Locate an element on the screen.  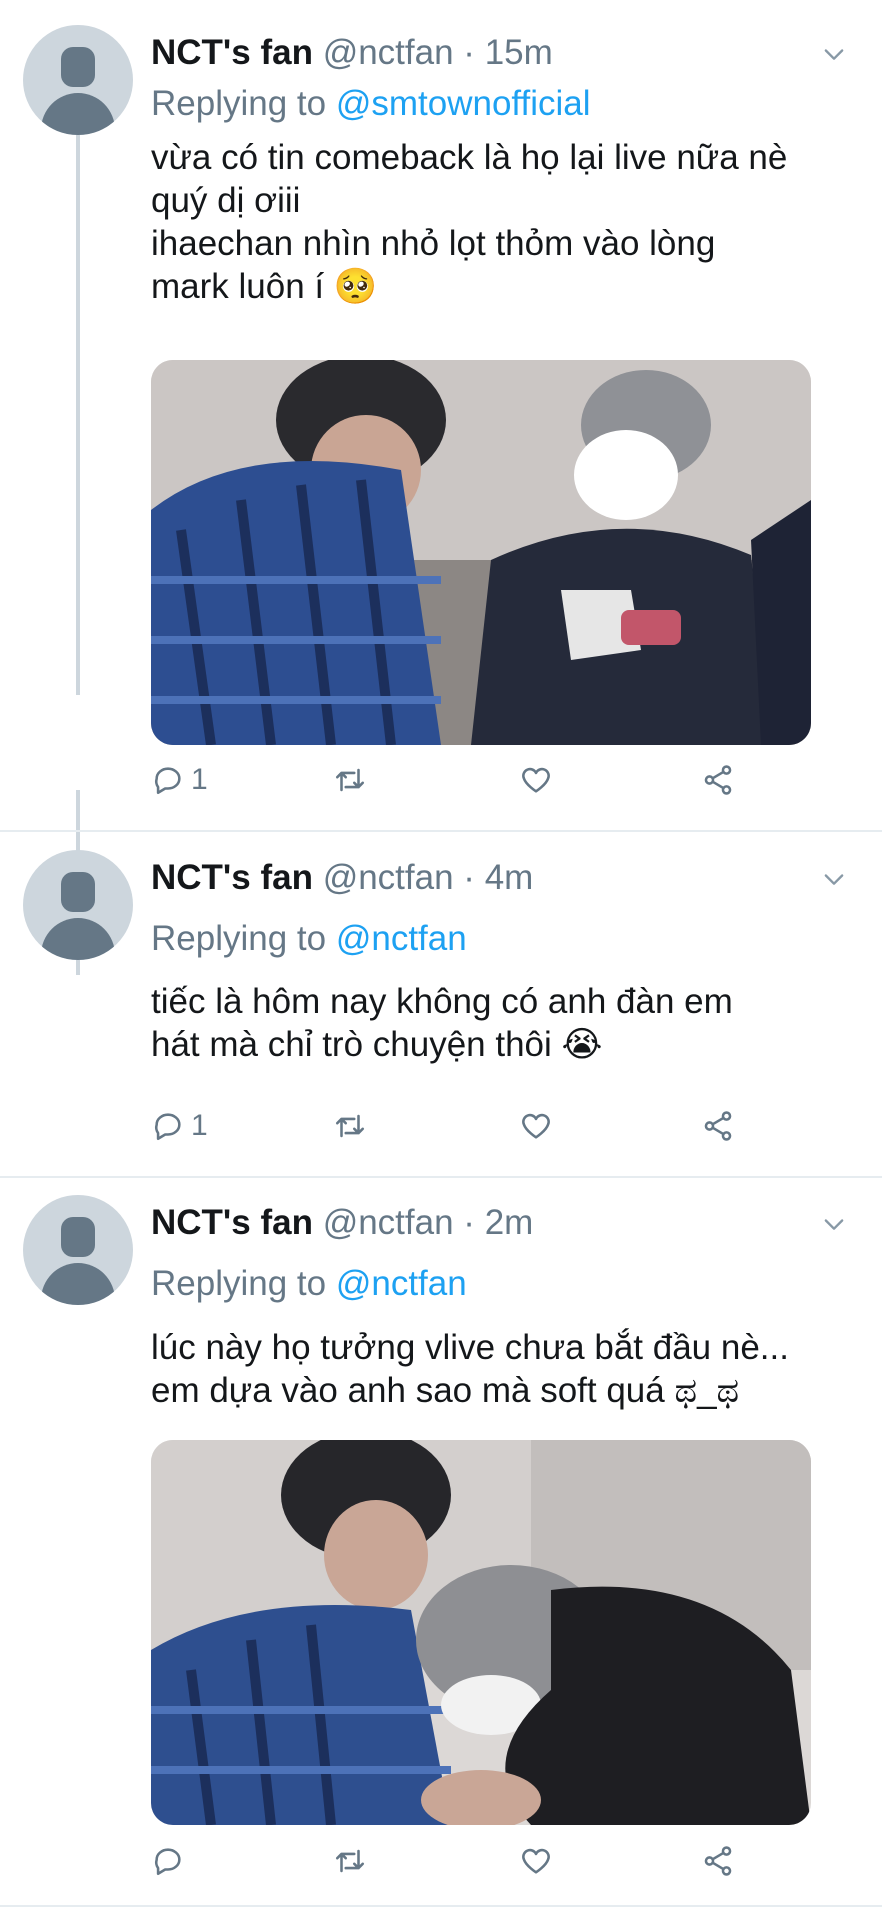
timestamp: 15m is located at coordinates (519, 52).